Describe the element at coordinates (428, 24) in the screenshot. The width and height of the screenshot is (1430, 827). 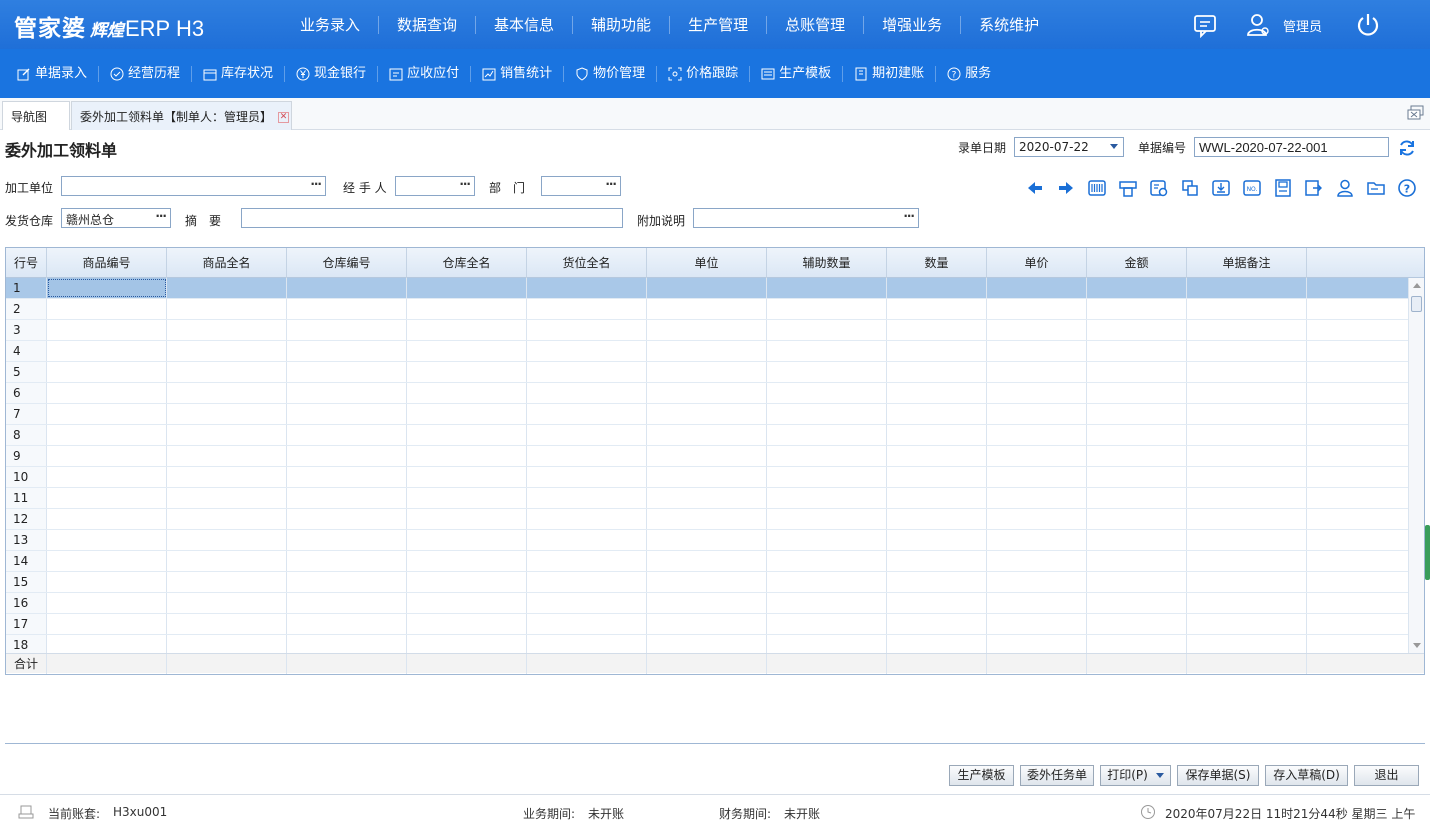
I see `main-nav-item-data-query: 数据查询` at that location.